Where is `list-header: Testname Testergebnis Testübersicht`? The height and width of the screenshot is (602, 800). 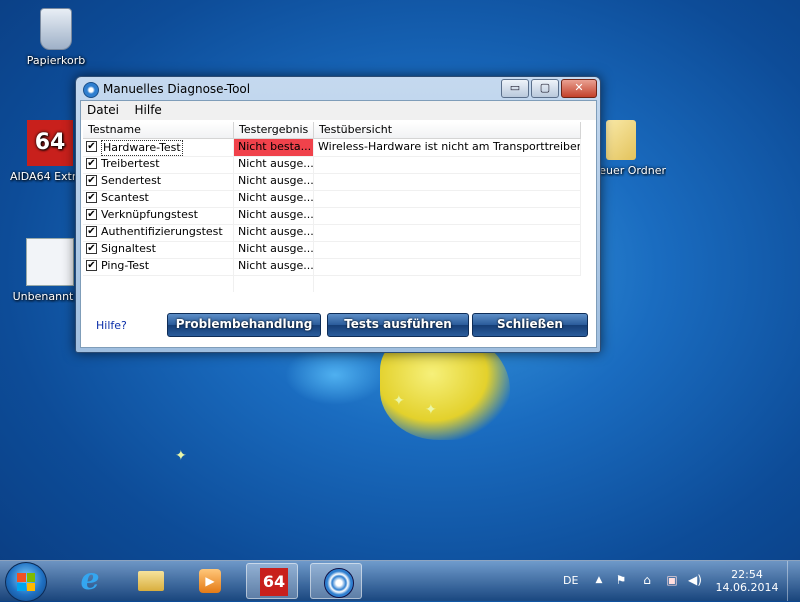
list-header: Testname Testergebnis Testübersicht is located at coordinates (332, 130).